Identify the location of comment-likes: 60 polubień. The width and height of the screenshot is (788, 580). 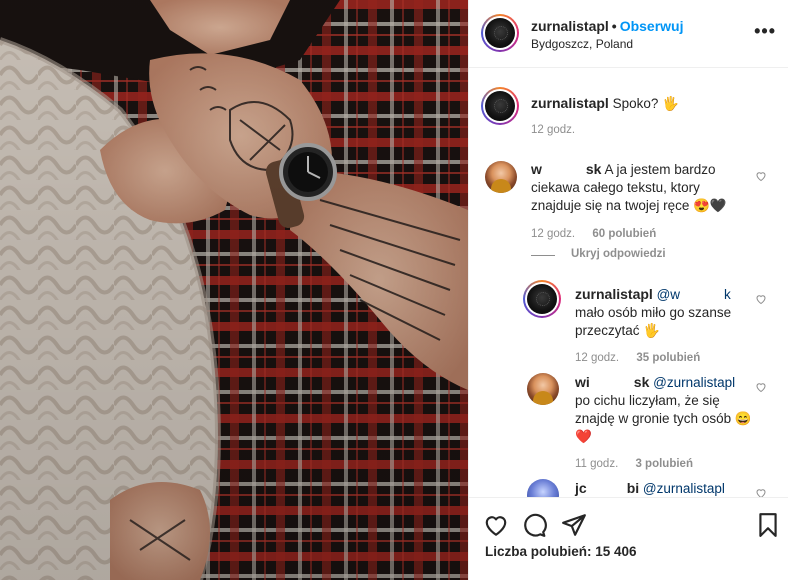
(624, 234).